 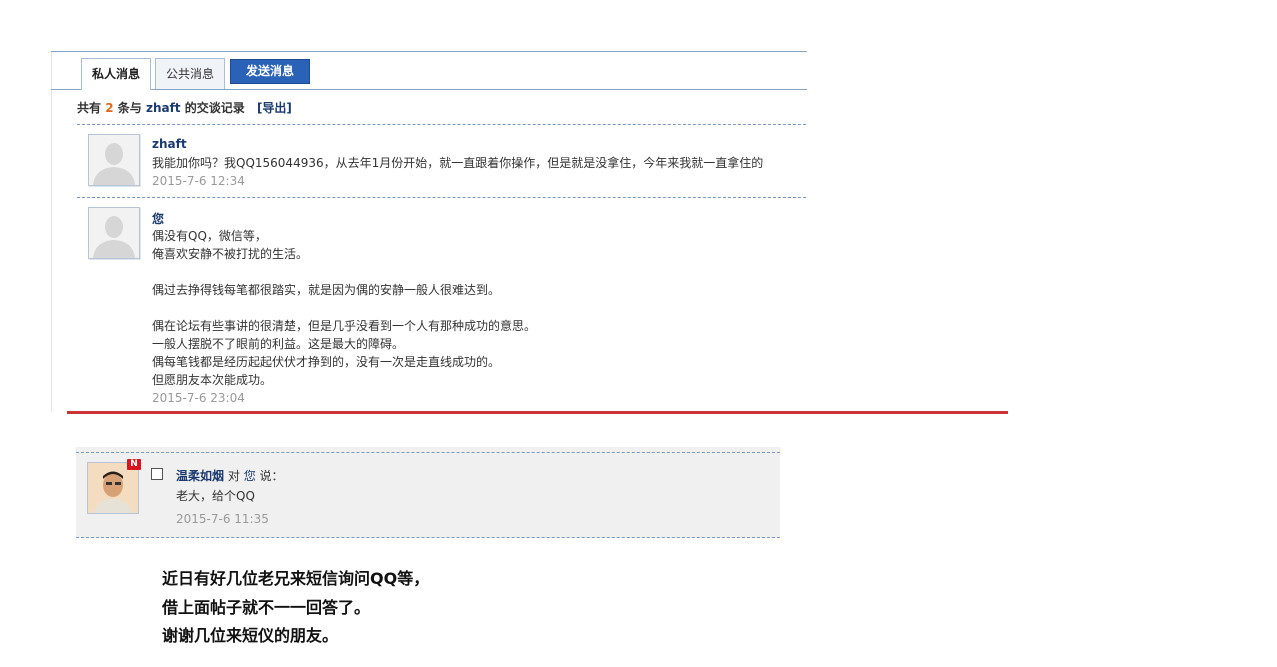 What do you see at coordinates (214, 108) in the screenshot?
I see `summary-suffix: 的交谈记录` at bounding box center [214, 108].